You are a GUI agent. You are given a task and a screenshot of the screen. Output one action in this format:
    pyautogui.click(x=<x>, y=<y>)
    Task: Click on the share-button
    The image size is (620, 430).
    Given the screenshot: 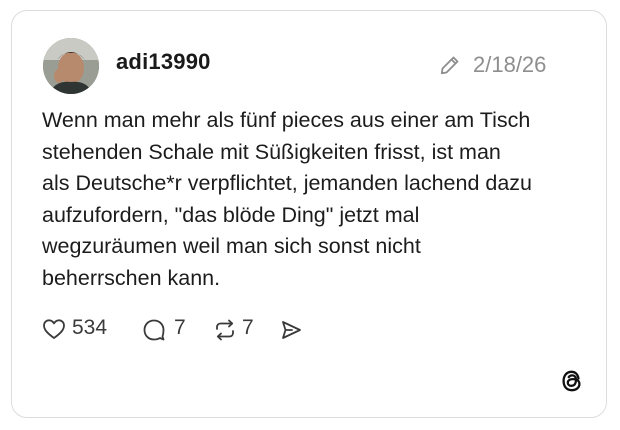 What is the action you would take?
    pyautogui.click(x=292, y=329)
    